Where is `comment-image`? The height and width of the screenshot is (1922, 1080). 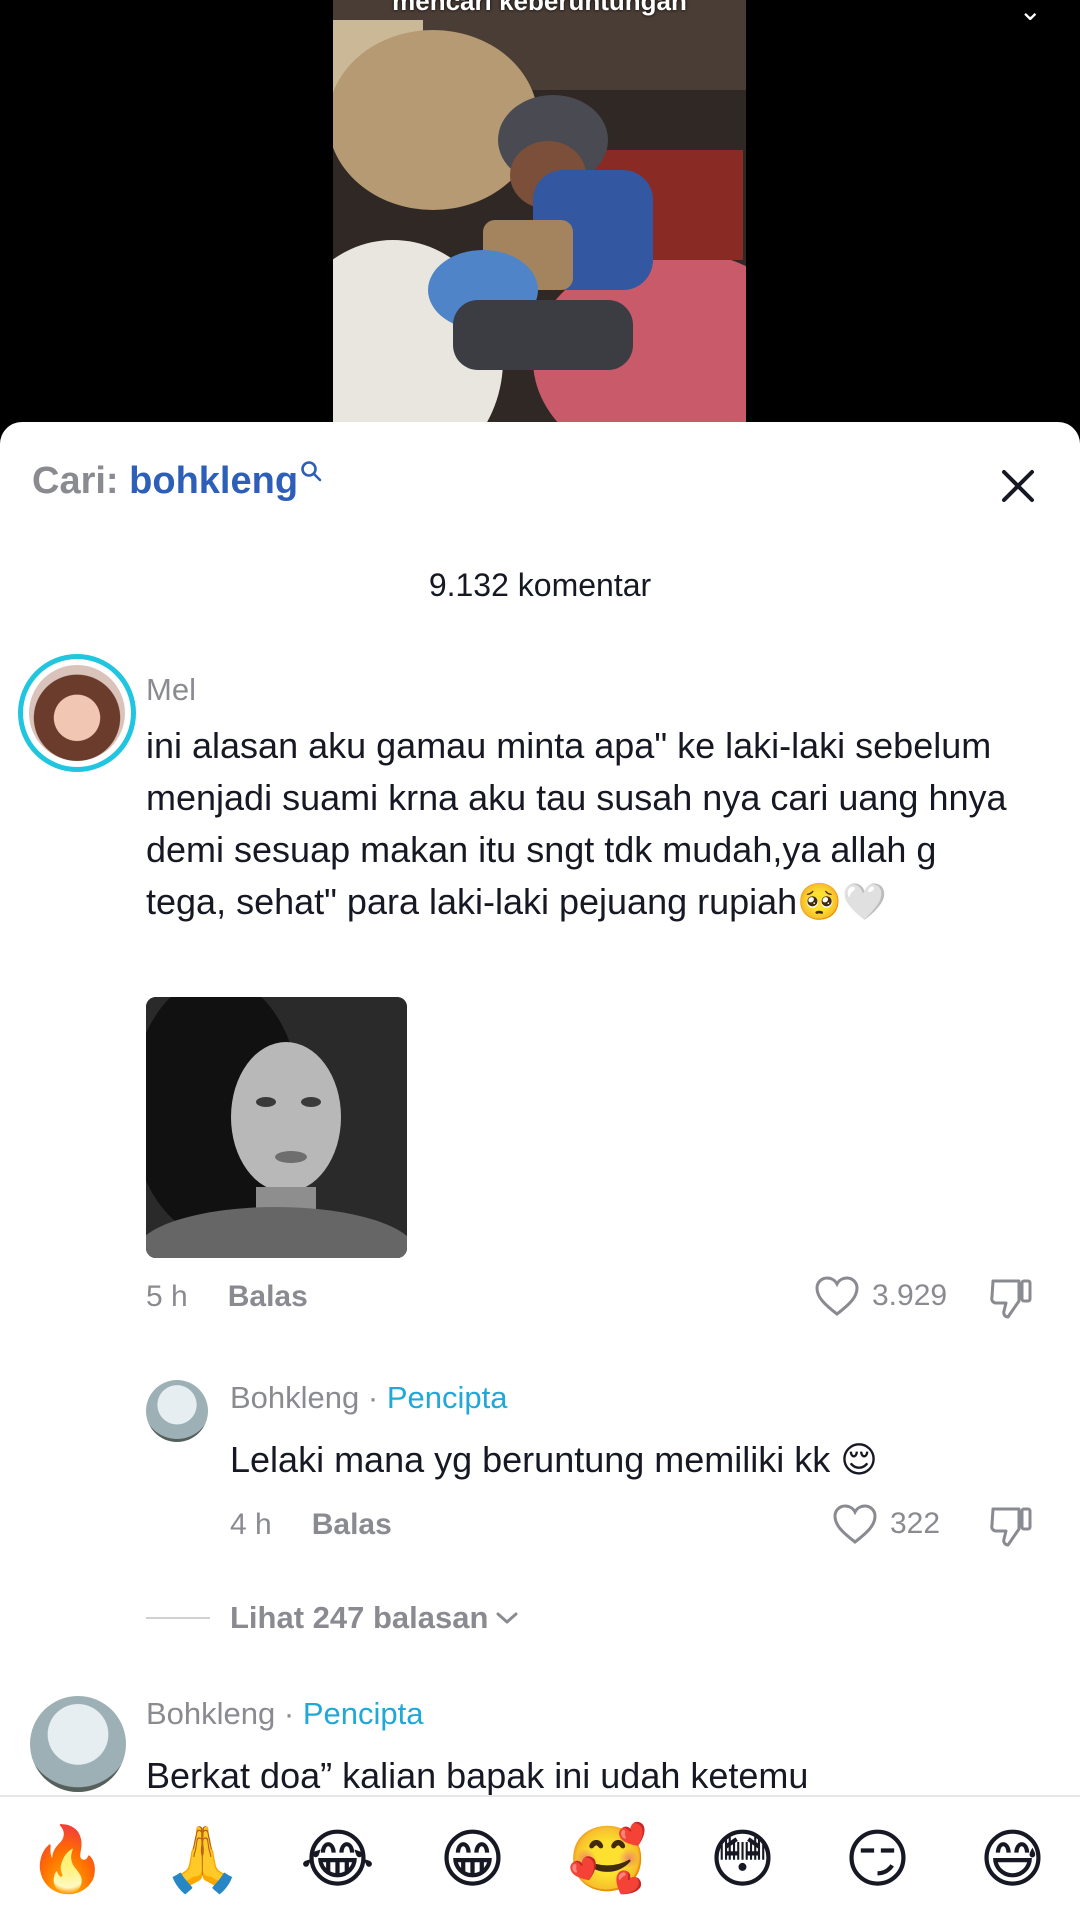 comment-image is located at coordinates (276, 1127).